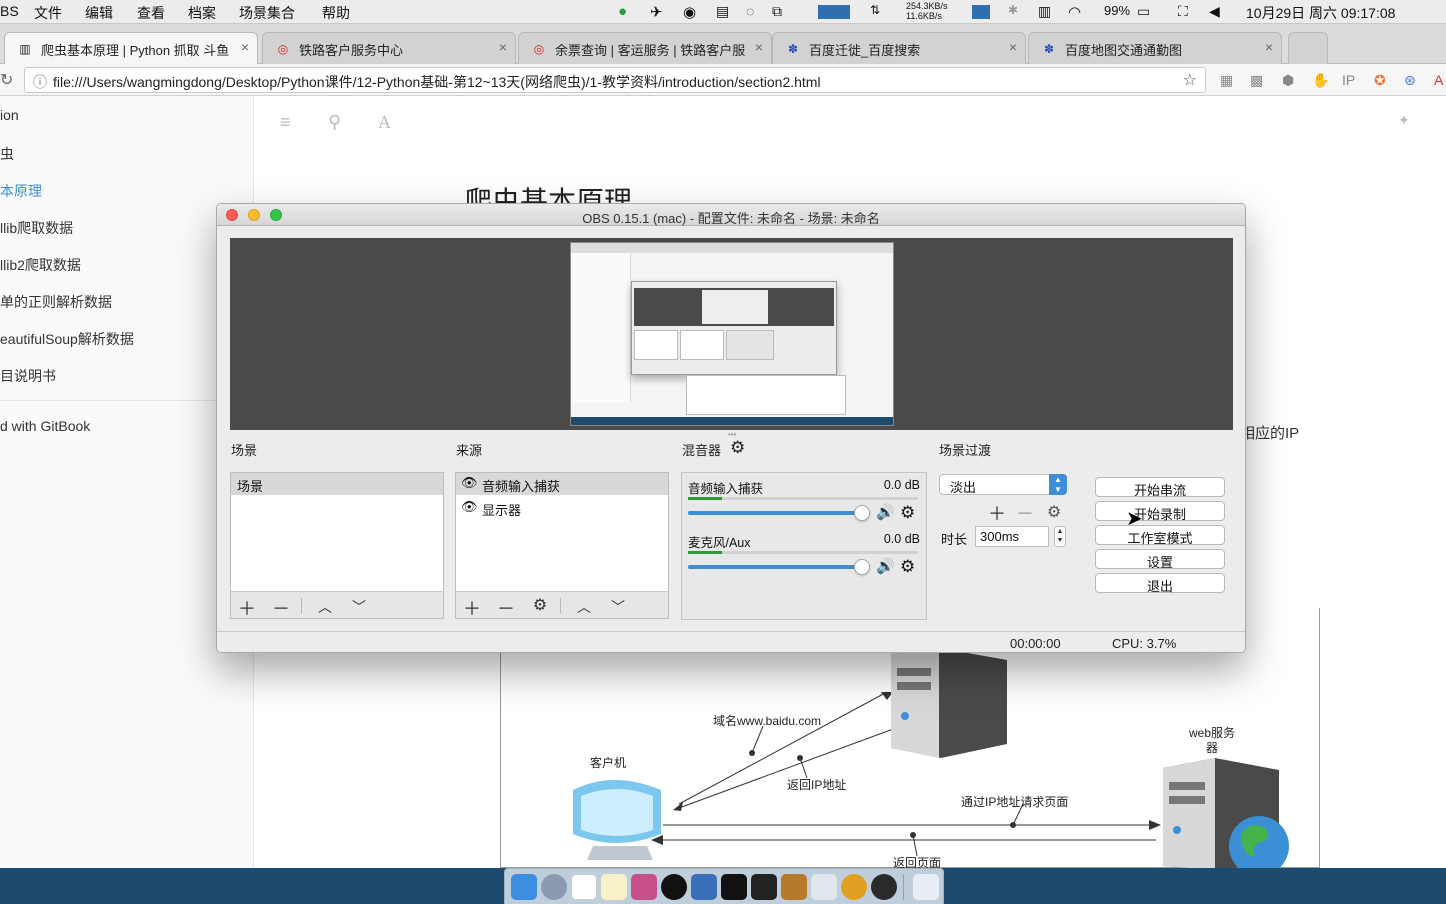 The image size is (1446, 904). What do you see at coordinates (997, 513) in the screenshot?
I see `add-transition-button: ＋` at bounding box center [997, 513].